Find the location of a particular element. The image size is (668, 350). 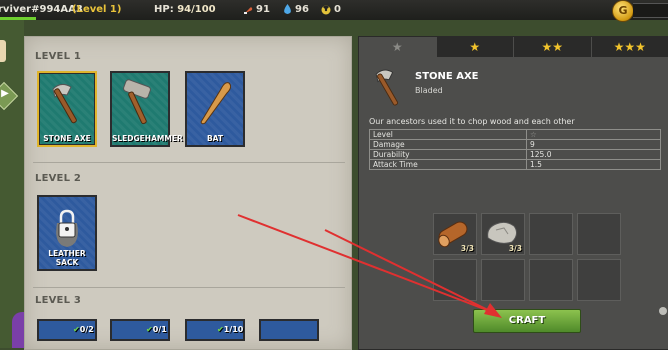

recipe-card-sledgehammer: SLEDGEHAMMER is located at coordinates (140, 109).